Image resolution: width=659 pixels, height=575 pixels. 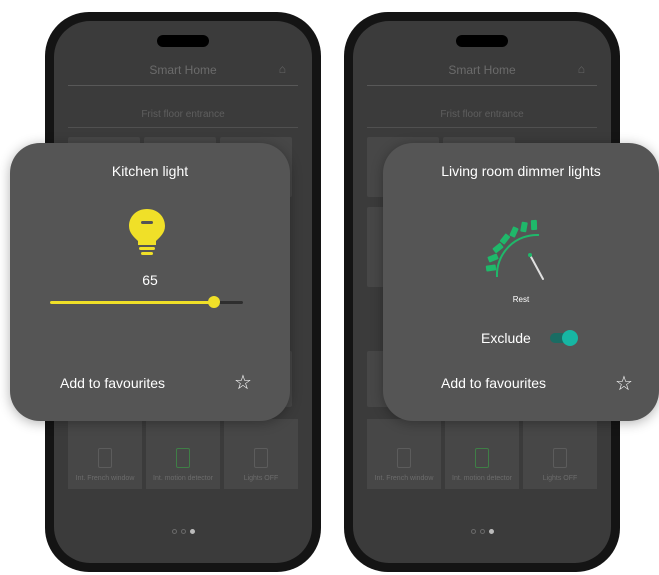 I want to click on bulb-icon, so click(x=147, y=232).